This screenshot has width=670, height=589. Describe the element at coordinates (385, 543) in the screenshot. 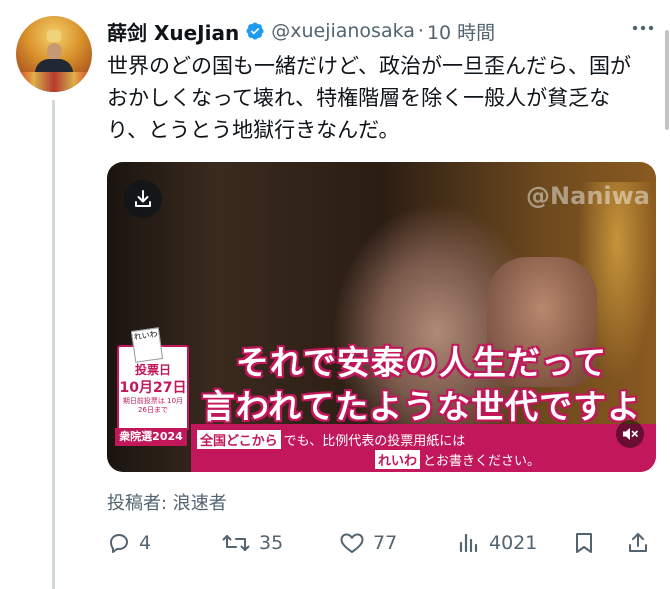

I see `like-count: 77` at that location.